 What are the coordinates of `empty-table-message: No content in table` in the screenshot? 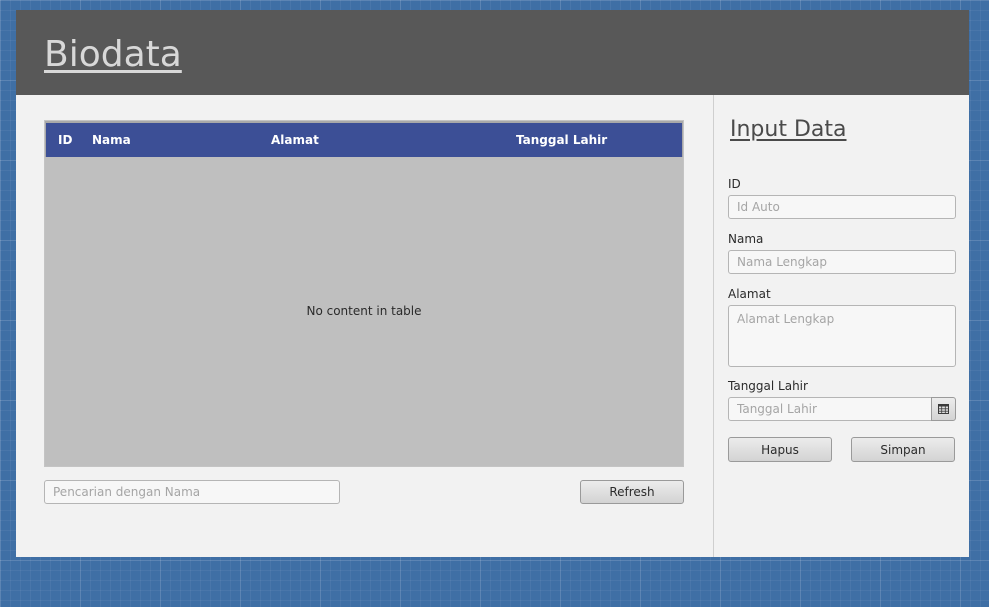 It's located at (364, 311).